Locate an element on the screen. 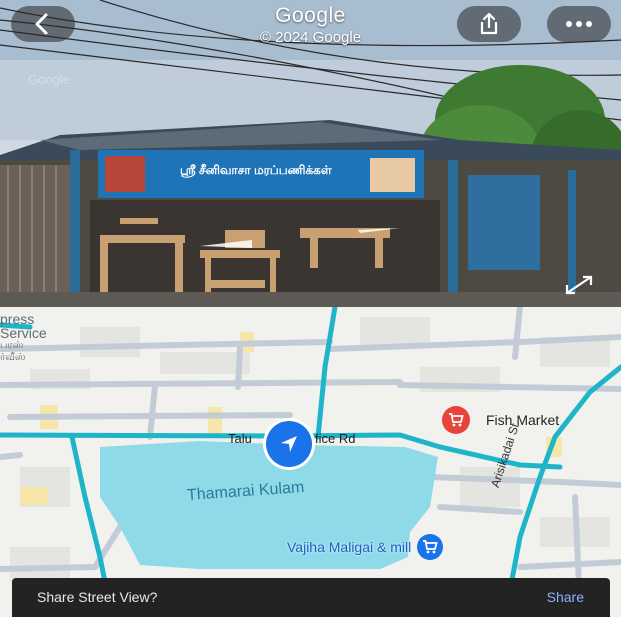  place-fish-market: Fish Market is located at coordinates (500, 420).